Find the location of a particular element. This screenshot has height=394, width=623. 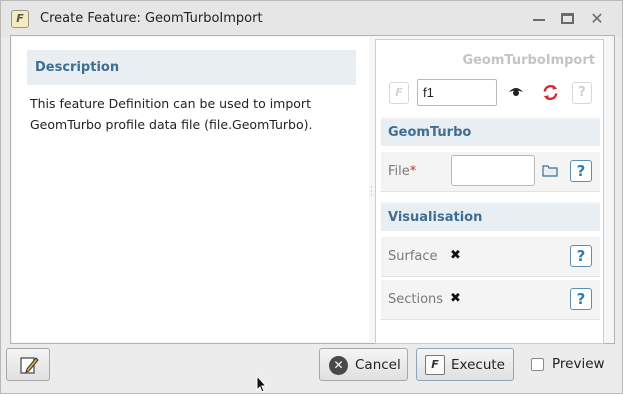

close-icon: ✕ is located at coordinates (597, 18).